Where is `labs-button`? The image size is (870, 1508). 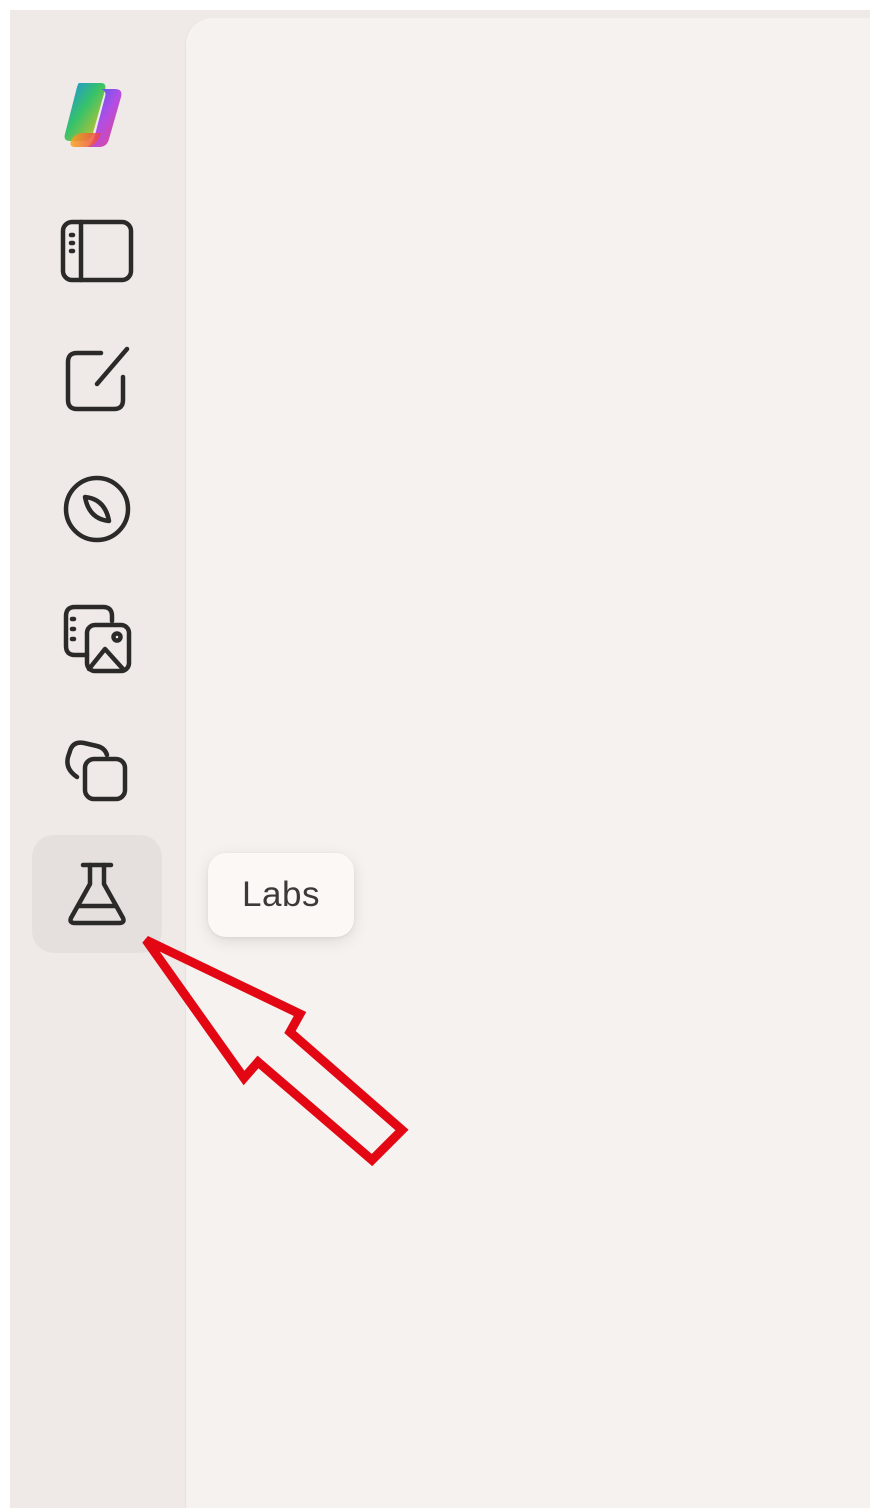 labs-button is located at coordinates (97, 894).